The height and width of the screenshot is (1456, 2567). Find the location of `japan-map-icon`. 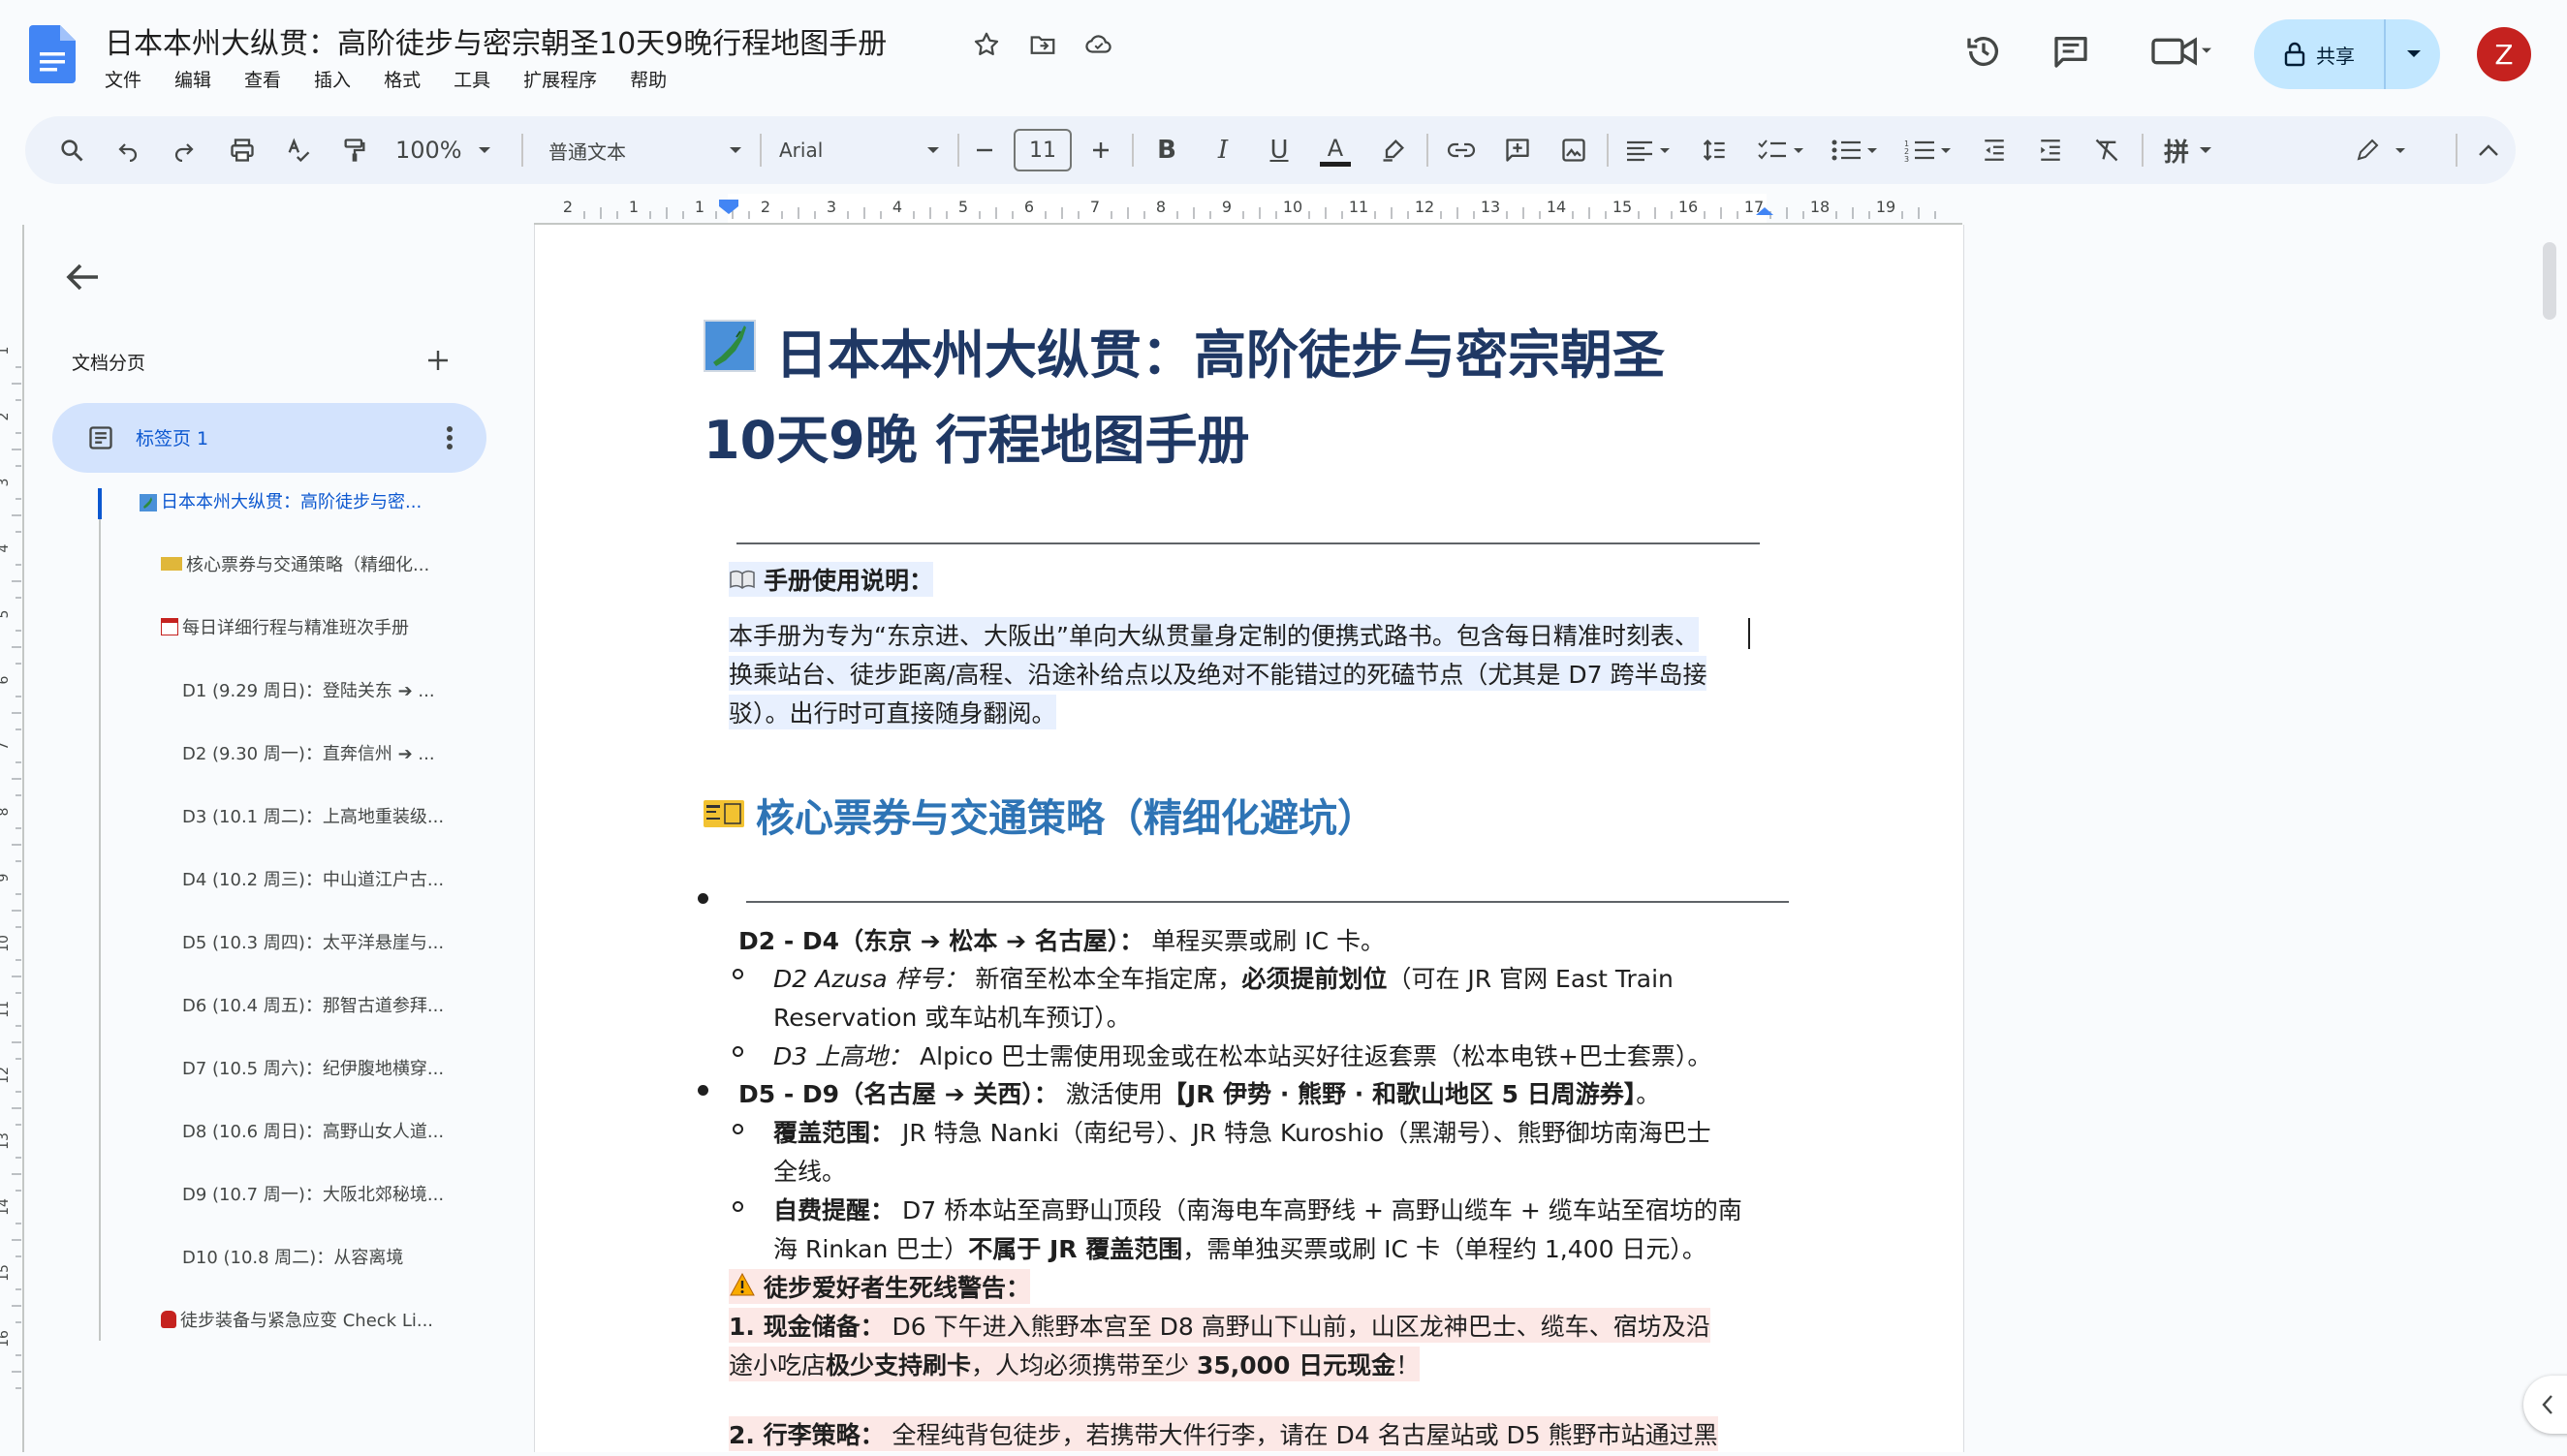

japan-map-icon is located at coordinates (730, 346).